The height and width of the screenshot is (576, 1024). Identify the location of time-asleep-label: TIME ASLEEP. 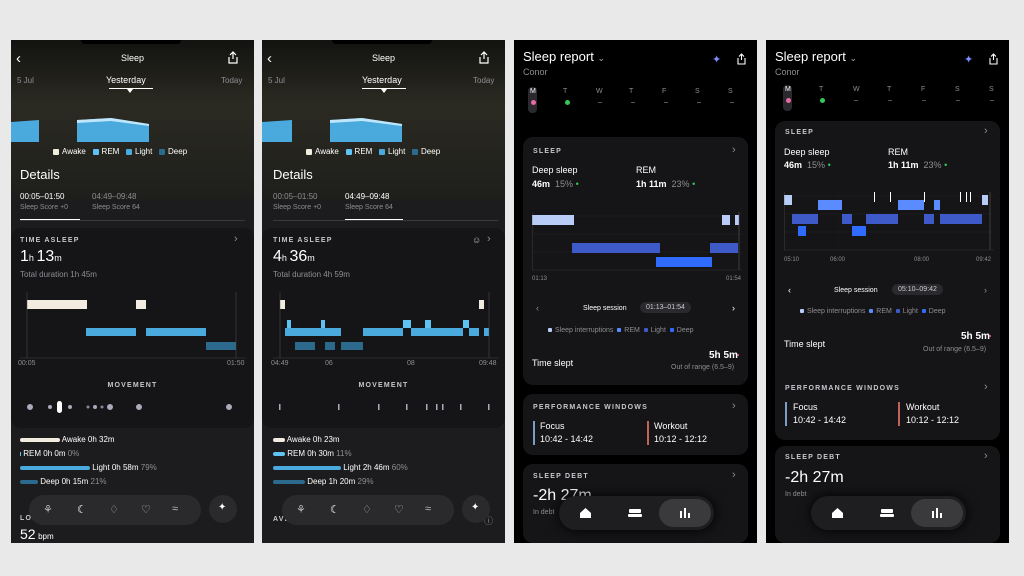
(50, 240).